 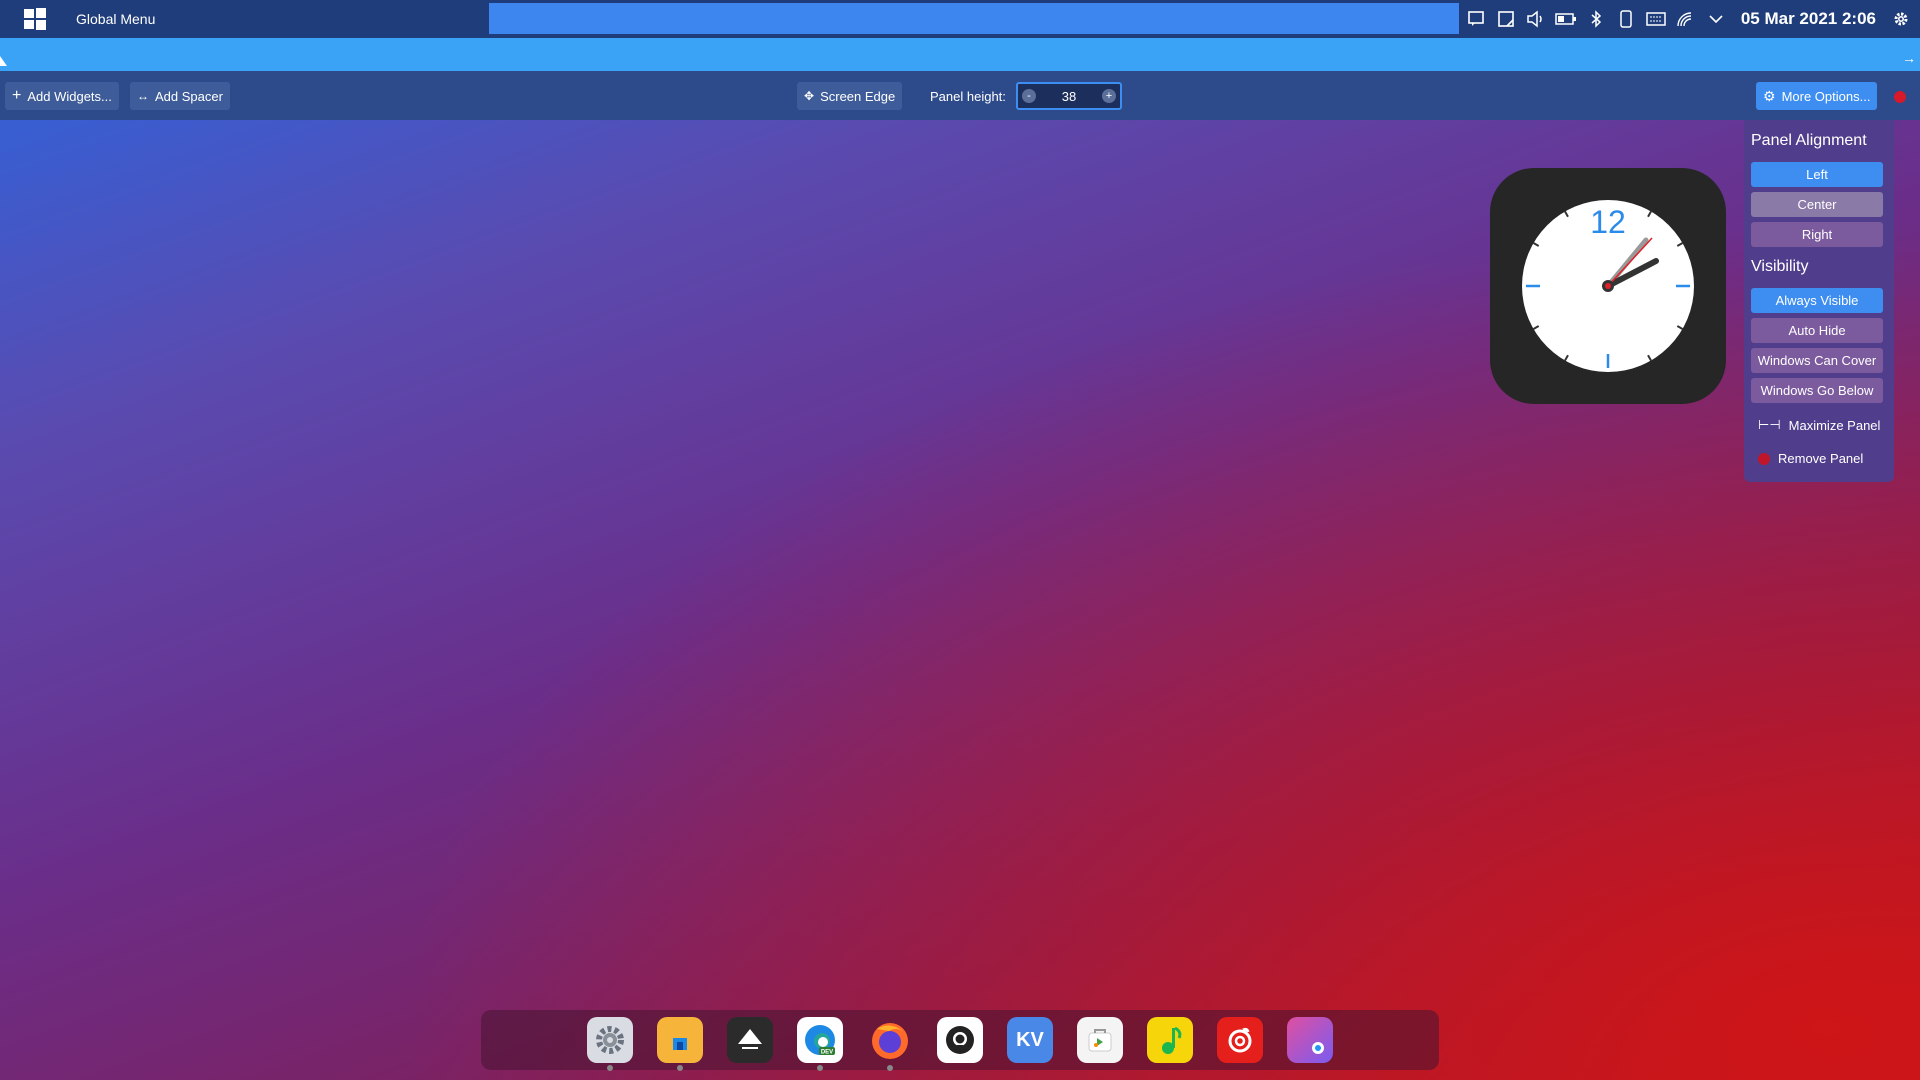 I want to click on kv-icon: KV, so click(x=1030, y=1040).